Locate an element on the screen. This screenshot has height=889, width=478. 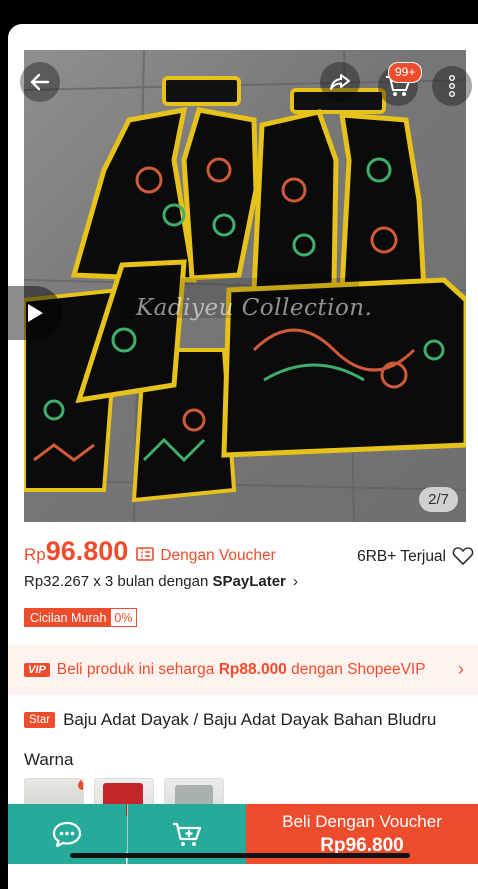
more-options-button is located at coordinates (452, 86).